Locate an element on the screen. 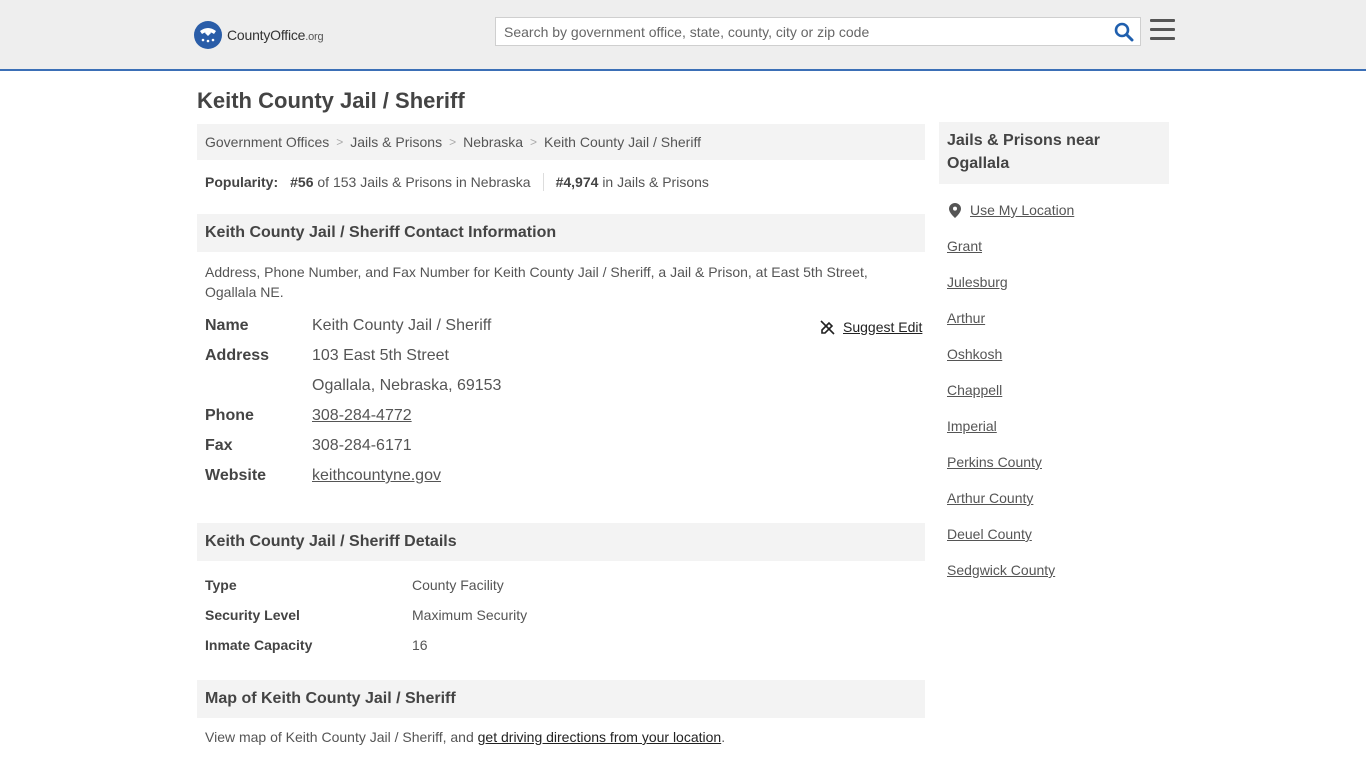 The image size is (1366, 768). divider is located at coordinates (543, 182).